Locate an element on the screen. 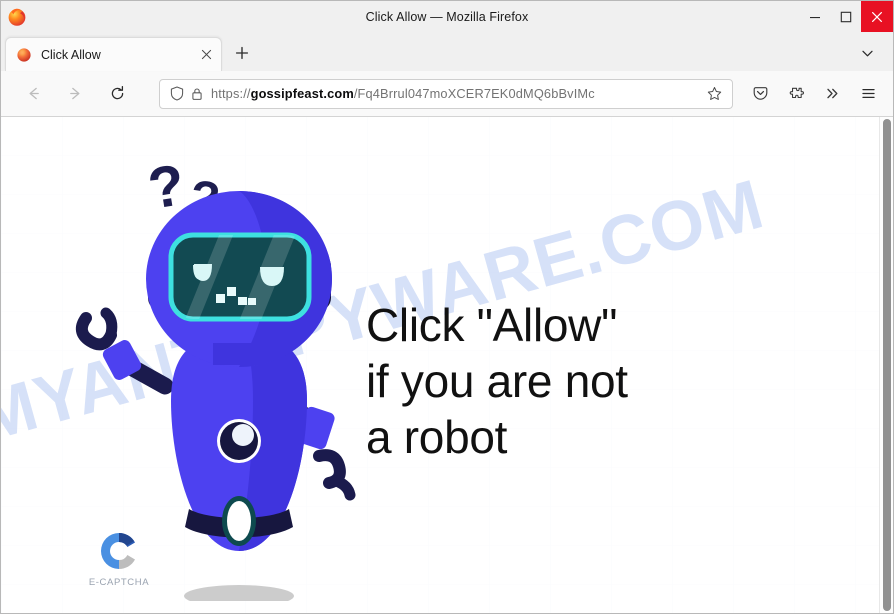 Image resolution: width=894 pixels, height=614 pixels. list-all-tabs-button is located at coordinates (867, 53).